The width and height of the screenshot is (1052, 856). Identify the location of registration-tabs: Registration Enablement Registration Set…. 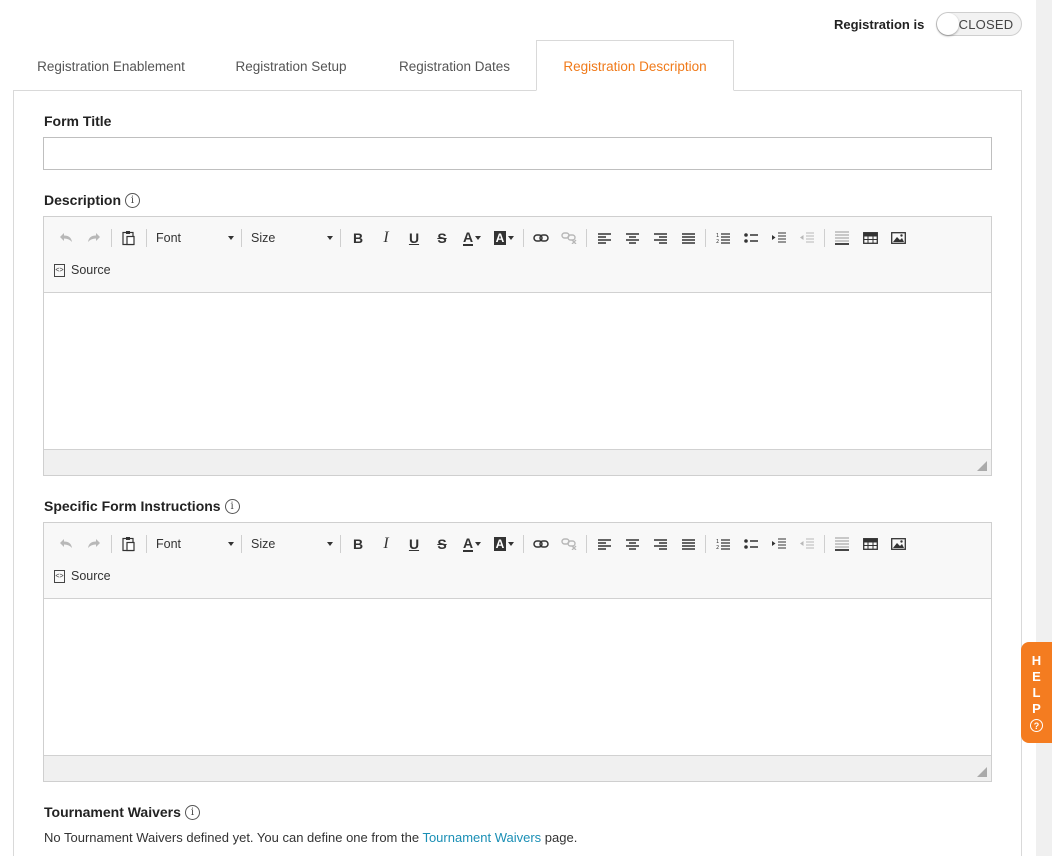
(373, 65).